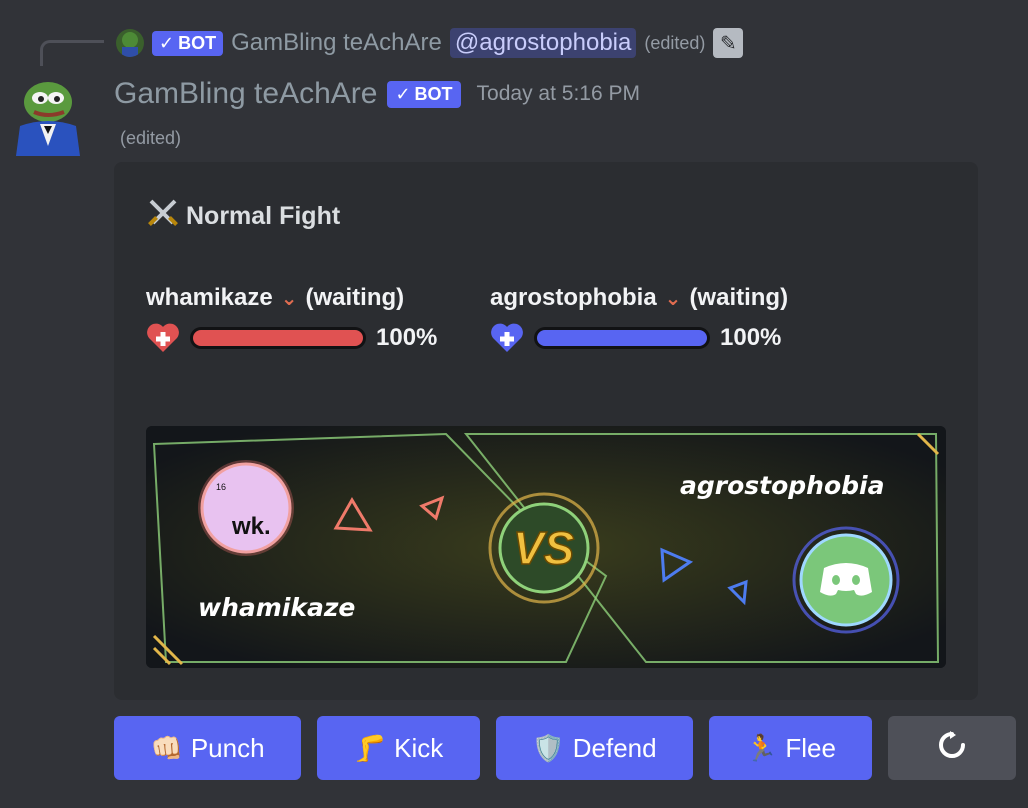 The height and width of the screenshot is (808, 1028). I want to click on fighter-1-status: (waiting), so click(355, 297).